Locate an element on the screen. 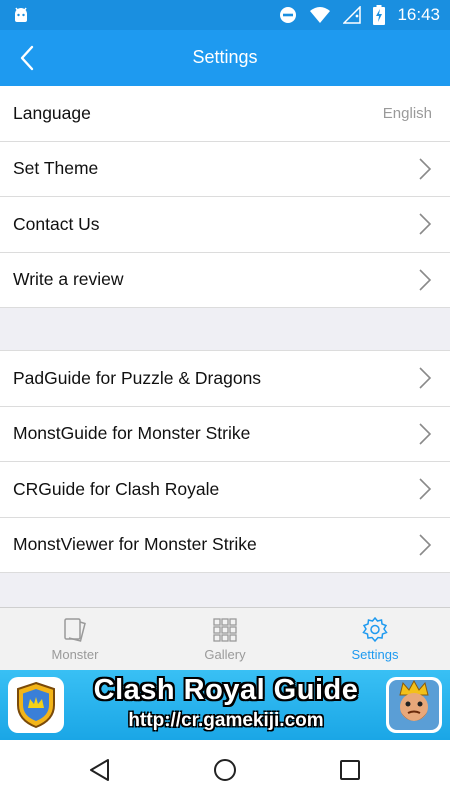 This screenshot has height=800, width=450. contact-us-label: Contact Us is located at coordinates (56, 223).